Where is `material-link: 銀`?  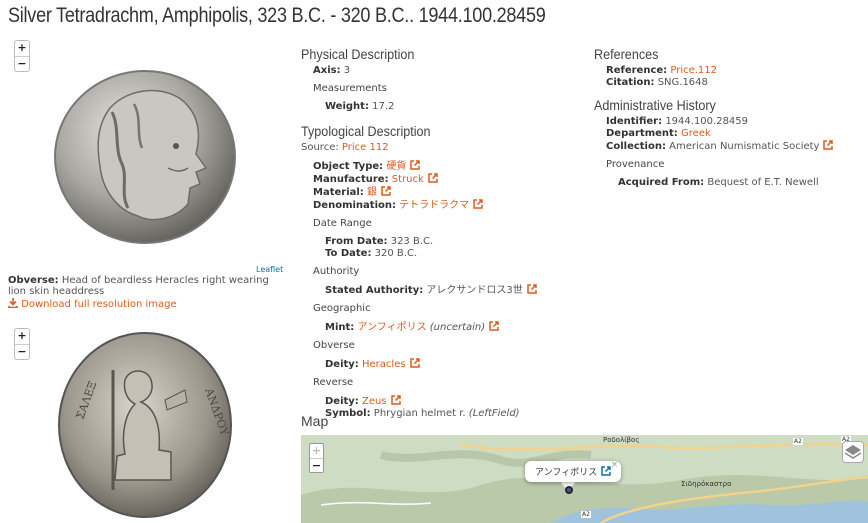
material-link: 銀 is located at coordinates (372, 192).